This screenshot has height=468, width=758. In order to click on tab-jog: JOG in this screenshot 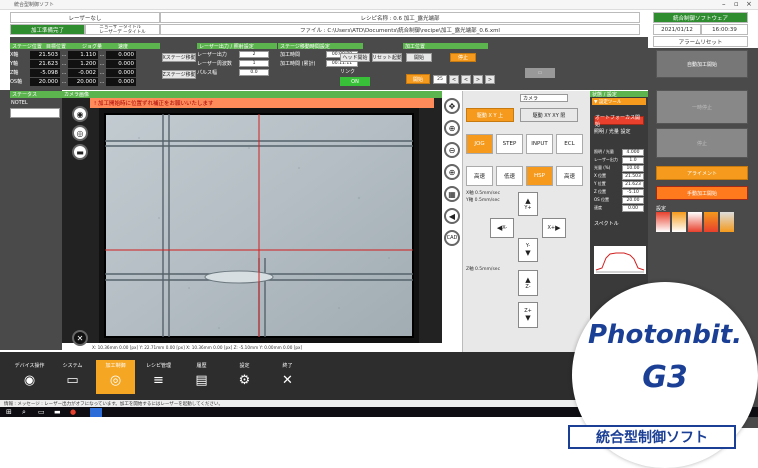, I will do `click(479, 144)`.